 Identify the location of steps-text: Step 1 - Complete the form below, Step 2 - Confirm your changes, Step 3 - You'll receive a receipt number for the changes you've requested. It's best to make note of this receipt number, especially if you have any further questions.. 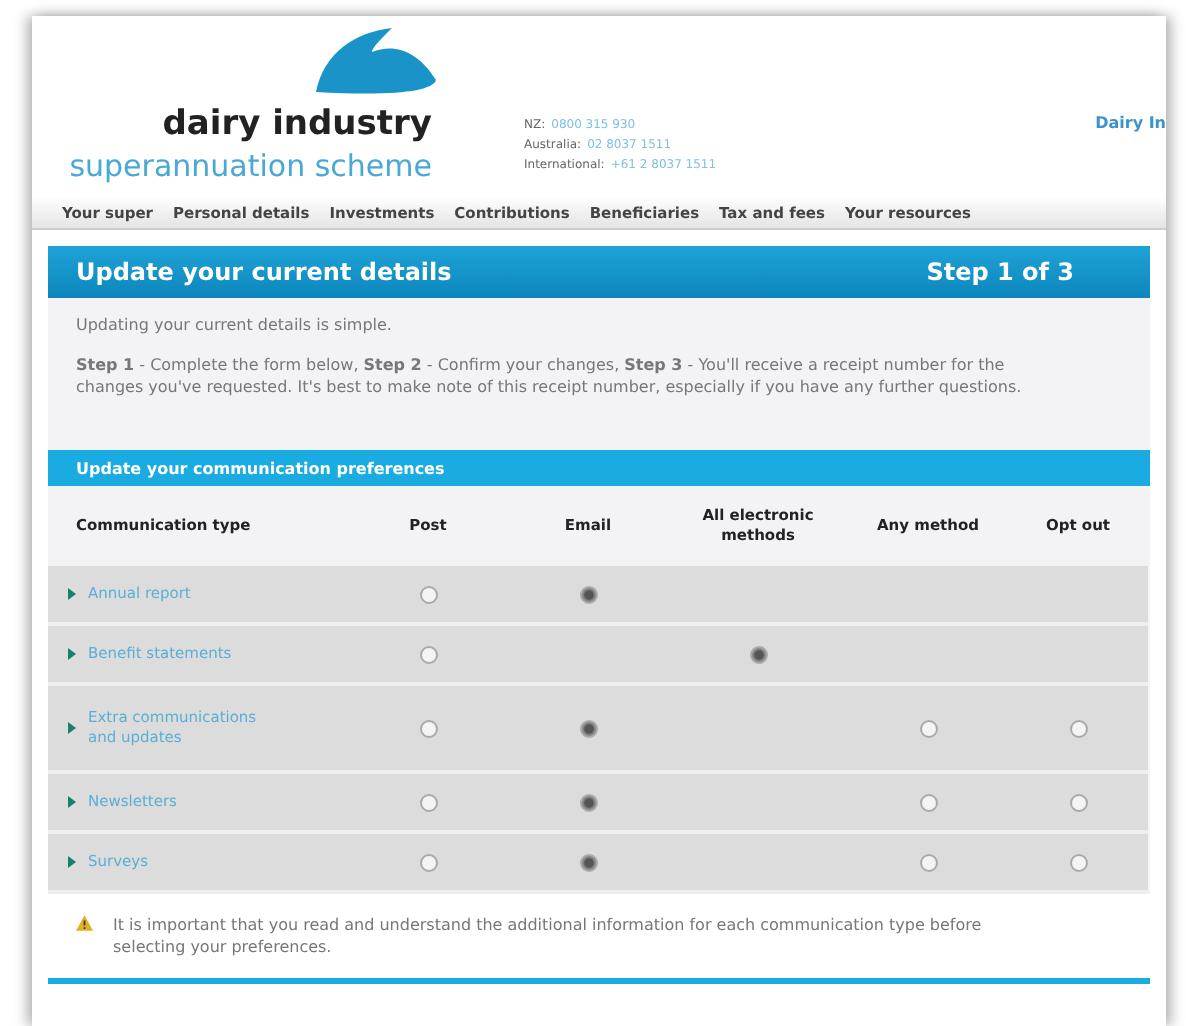
(550, 376).